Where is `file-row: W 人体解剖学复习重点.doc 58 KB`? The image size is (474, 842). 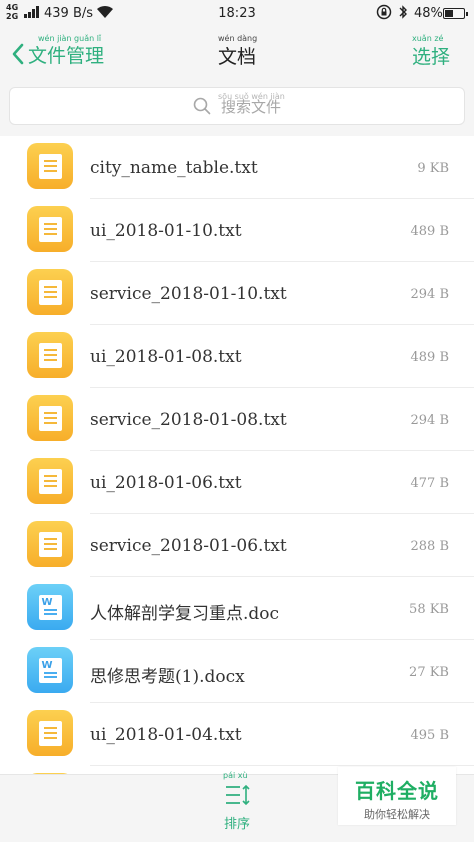
file-row: W 人体解剖学复习重点.doc 58 KB is located at coordinates (237, 608).